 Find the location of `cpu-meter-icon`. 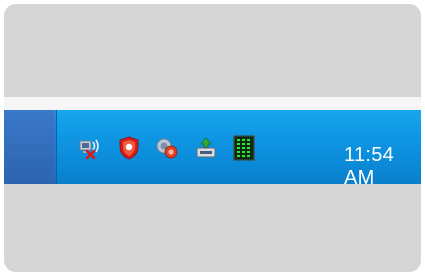

cpu-meter-icon is located at coordinates (244, 148).